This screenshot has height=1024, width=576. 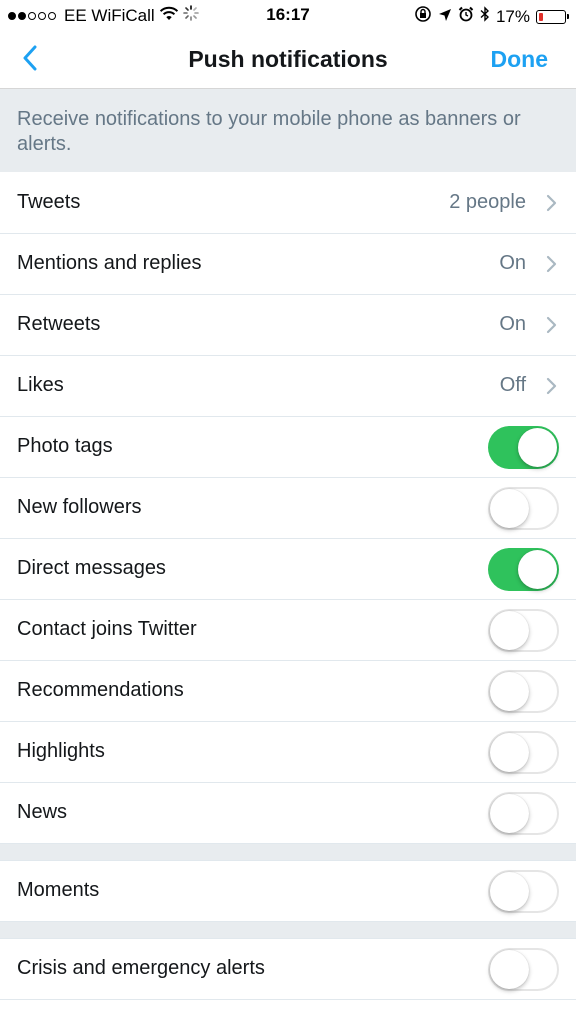 I want to click on navigation-bar: Push notifications Done, so click(x=288, y=60).